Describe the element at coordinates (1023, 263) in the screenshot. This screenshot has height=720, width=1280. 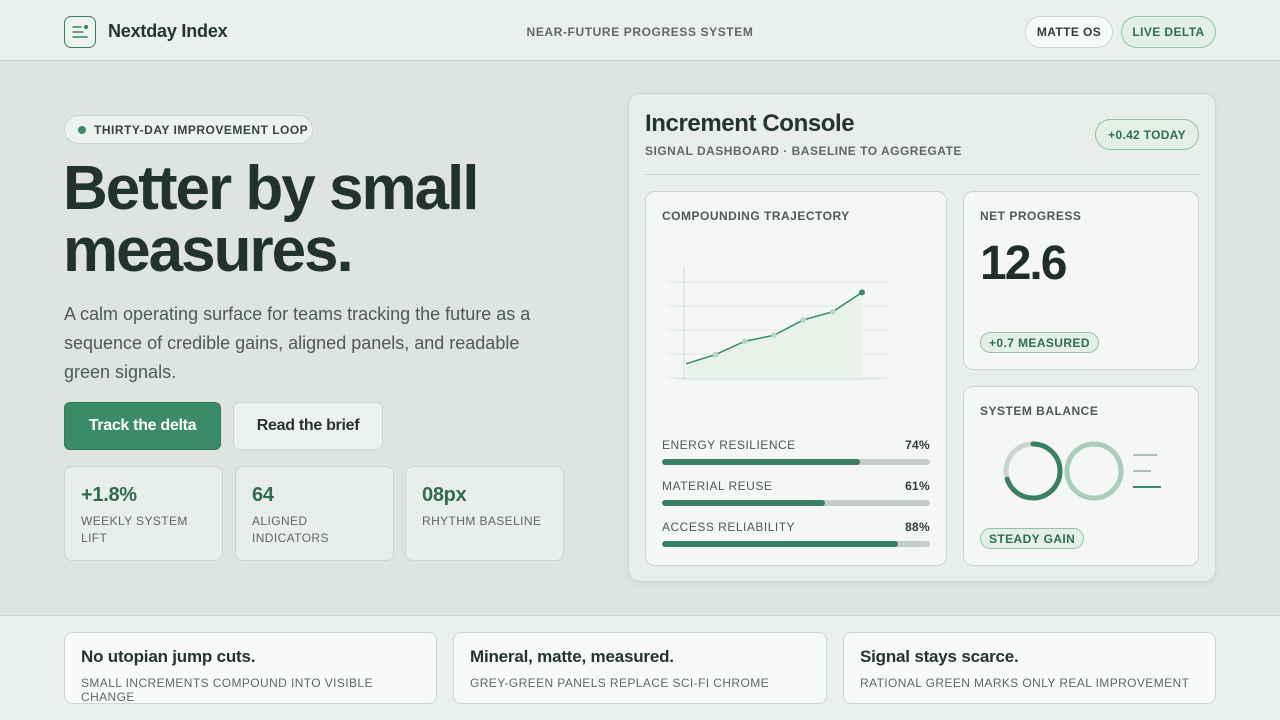
I see `net-progress-value: 12.6` at that location.